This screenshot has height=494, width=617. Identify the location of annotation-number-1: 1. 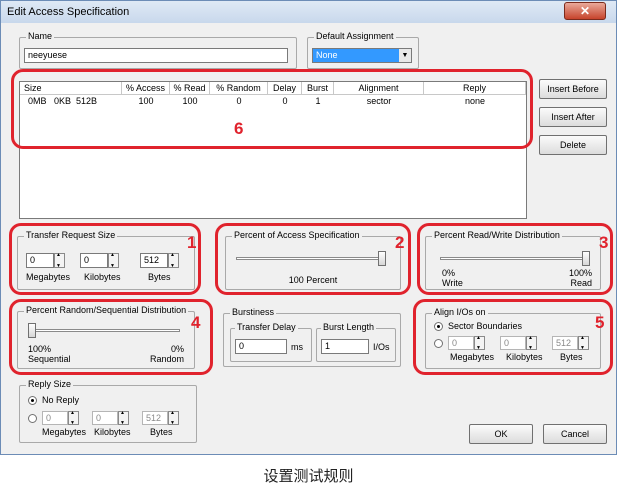
(192, 242).